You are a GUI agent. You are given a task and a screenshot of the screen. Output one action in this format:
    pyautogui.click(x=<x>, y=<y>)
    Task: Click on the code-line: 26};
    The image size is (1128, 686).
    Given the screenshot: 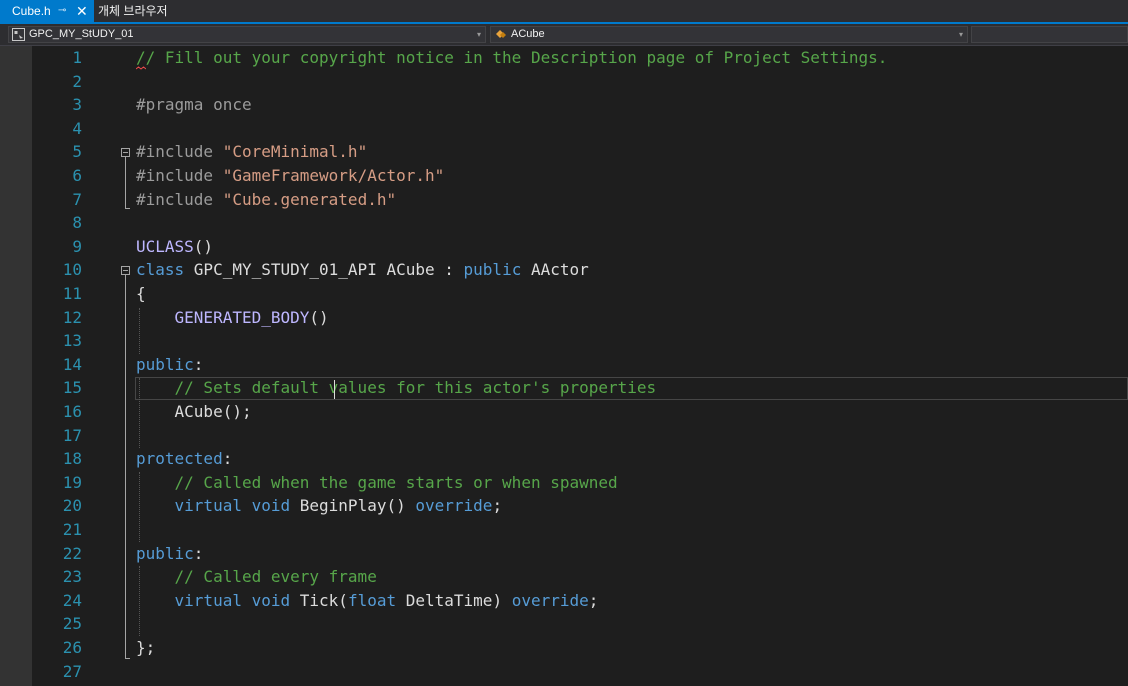 What is the action you would take?
    pyautogui.click(x=580, y=648)
    